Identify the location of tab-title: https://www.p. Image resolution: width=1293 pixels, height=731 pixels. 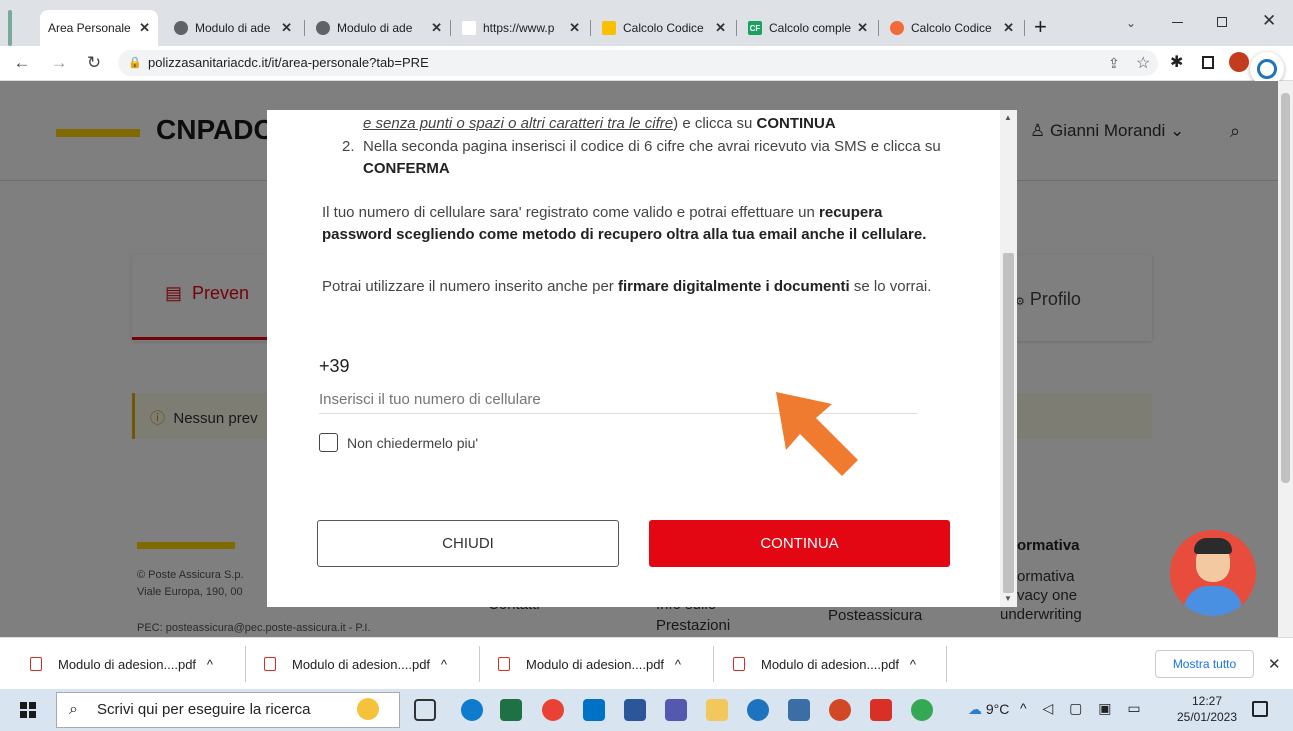
(519, 28).